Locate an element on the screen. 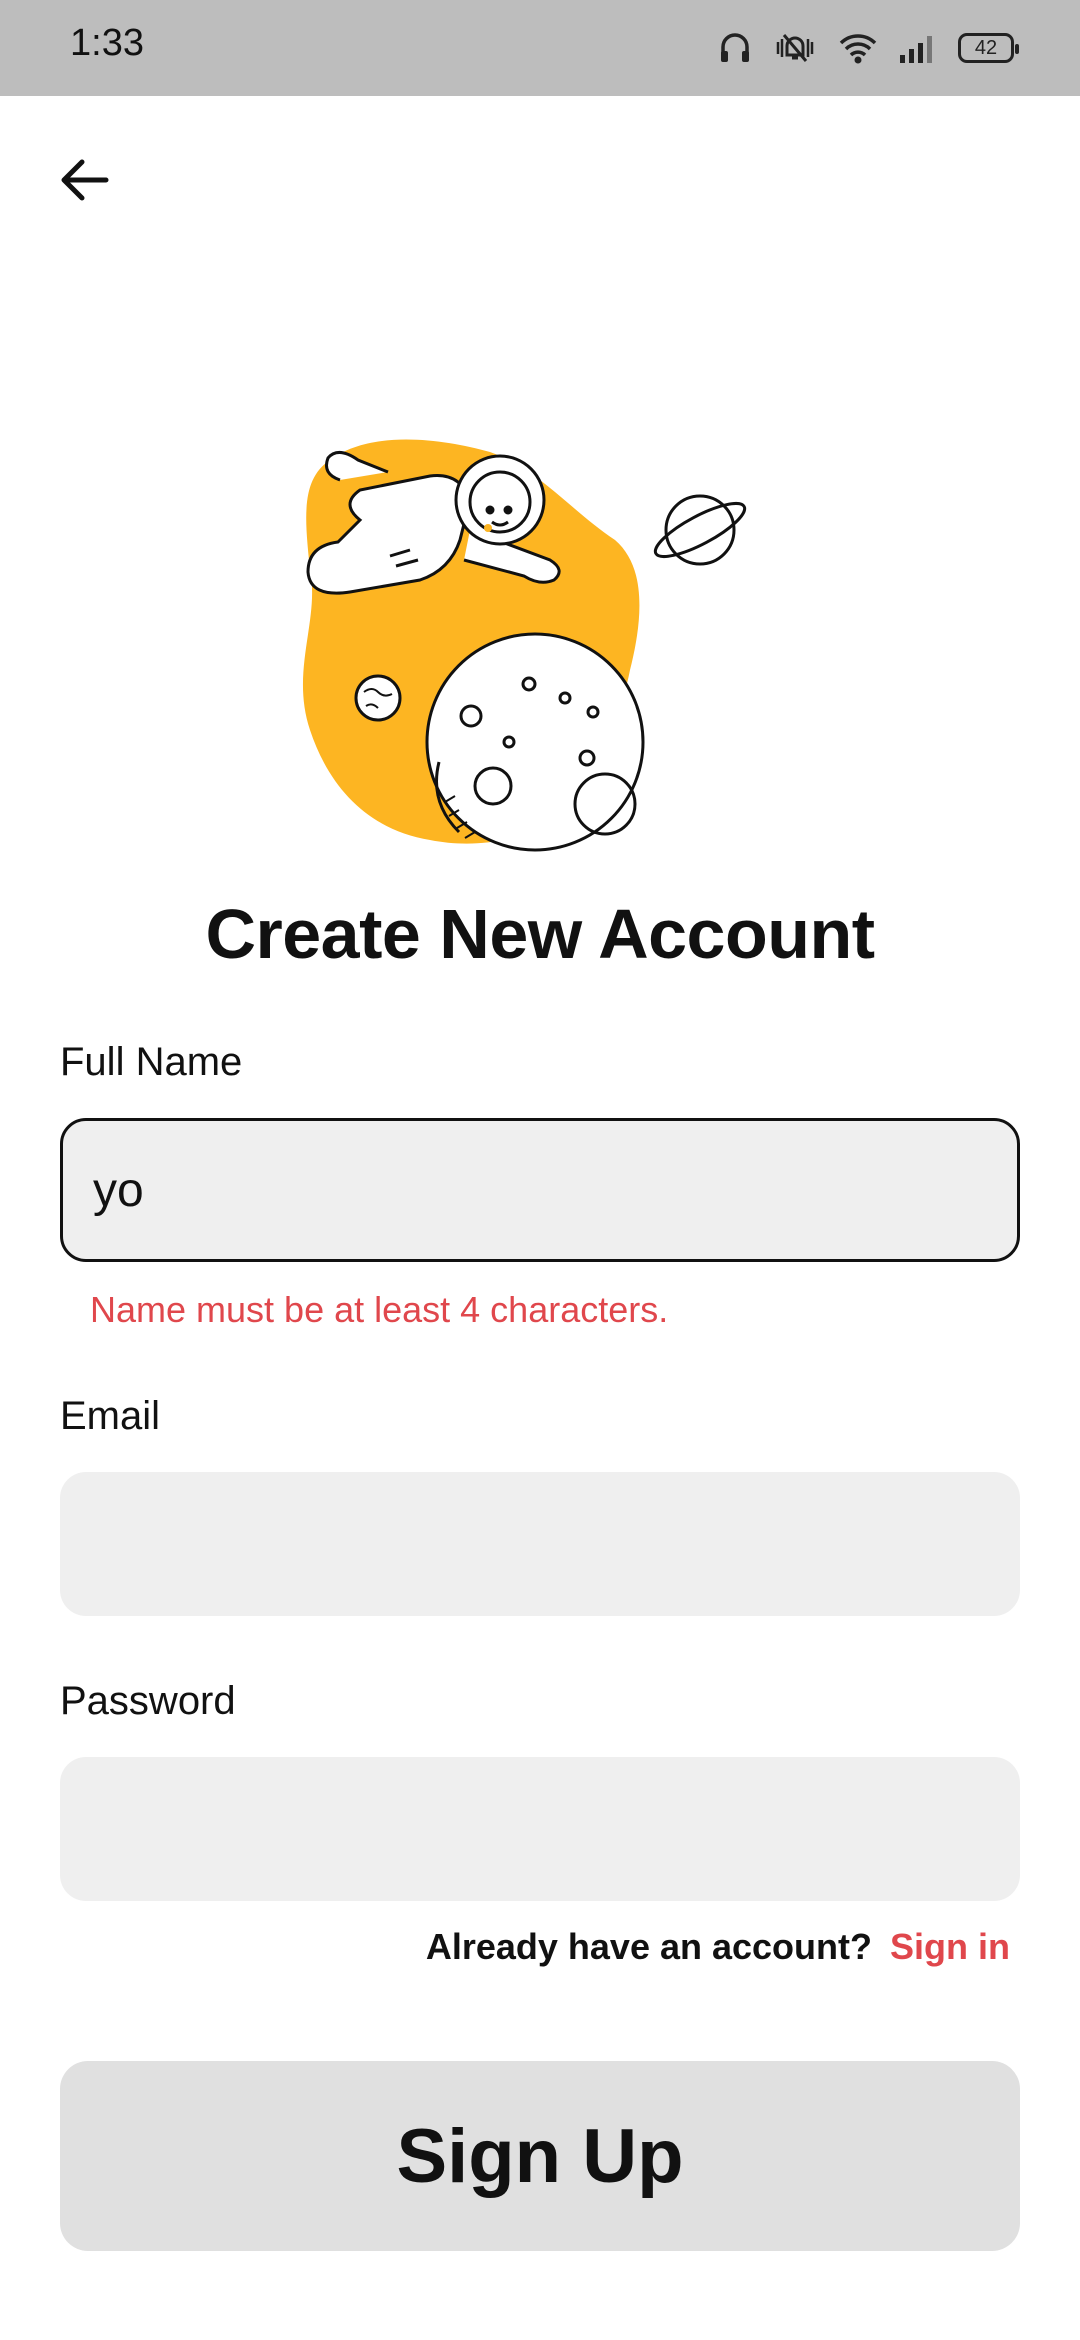 Image resolution: width=1080 pixels, height=2340 pixels. back-button is located at coordinates (84, 180).